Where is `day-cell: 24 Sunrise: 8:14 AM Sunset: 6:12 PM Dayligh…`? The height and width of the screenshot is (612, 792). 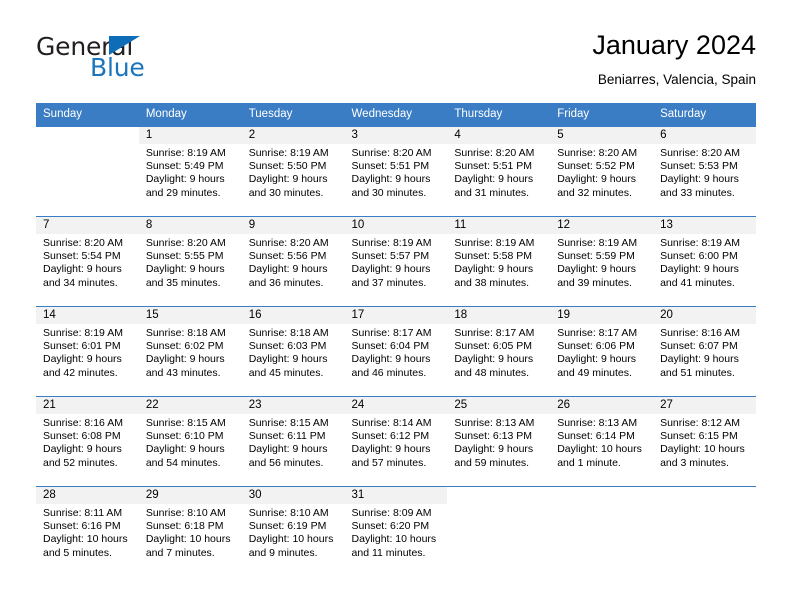
day-cell: 24 Sunrise: 8:14 AM Sunset: 6:12 PM Dayligh… is located at coordinates (396, 441).